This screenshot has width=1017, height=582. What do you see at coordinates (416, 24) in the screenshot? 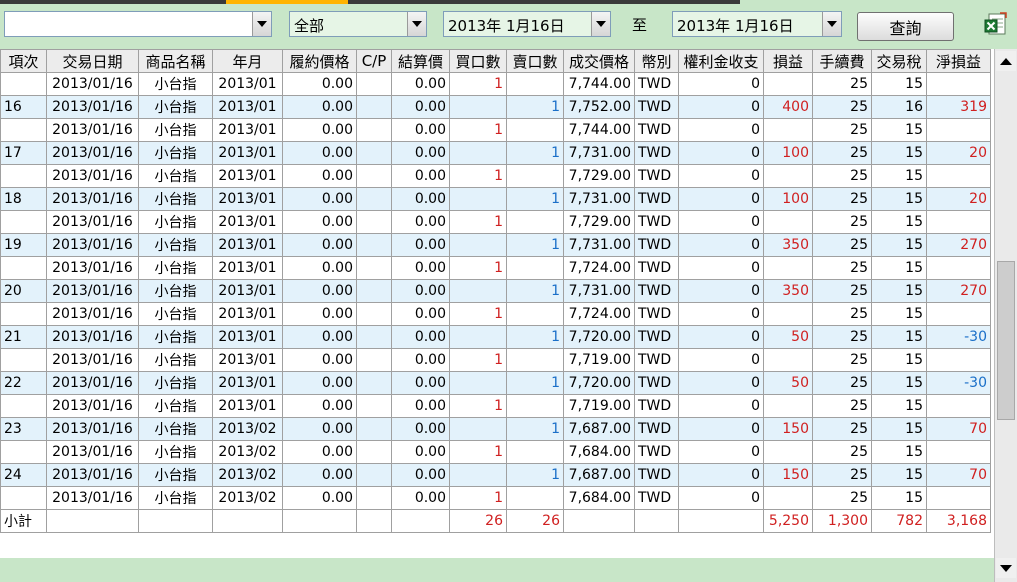
I see `product-dropdown-button` at bounding box center [416, 24].